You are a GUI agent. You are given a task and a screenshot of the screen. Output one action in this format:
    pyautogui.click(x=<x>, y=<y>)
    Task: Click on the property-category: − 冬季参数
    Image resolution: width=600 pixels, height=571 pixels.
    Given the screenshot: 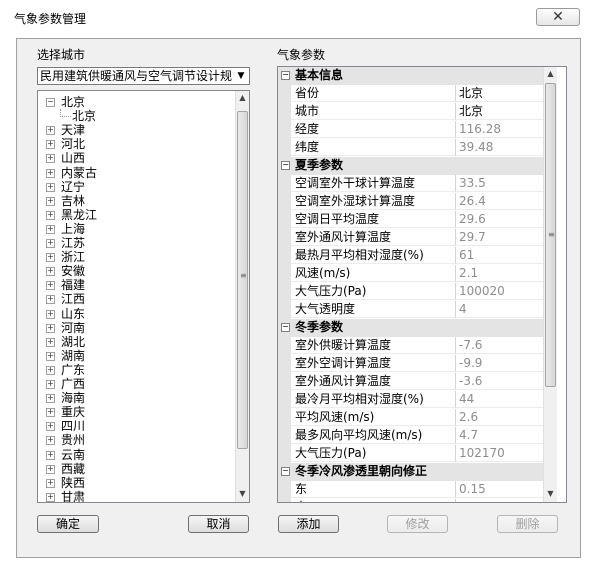 What is the action you would take?
    pyautogui.click(x=410, y=328)
    